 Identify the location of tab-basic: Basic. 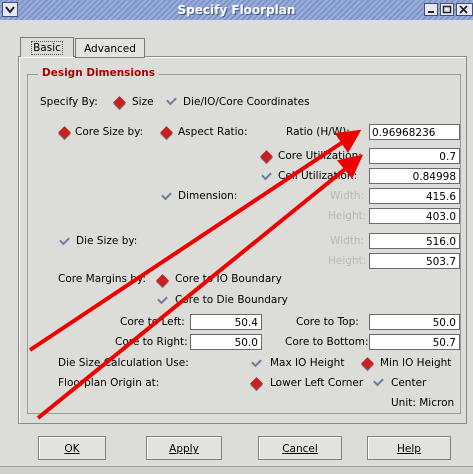
(47, 47).